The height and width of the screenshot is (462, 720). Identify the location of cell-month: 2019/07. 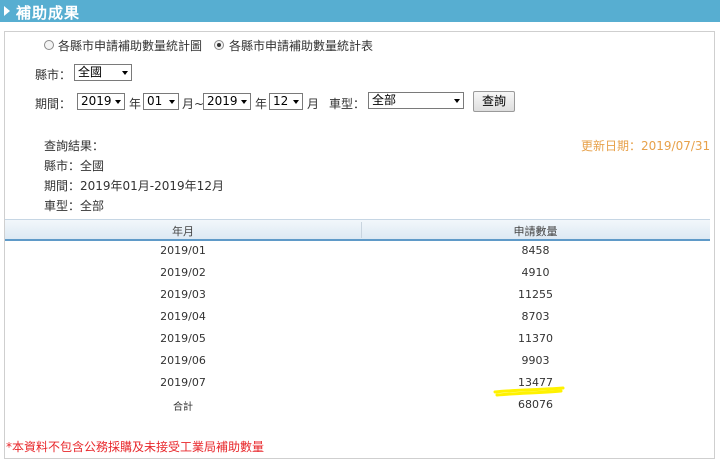
(183, 382).